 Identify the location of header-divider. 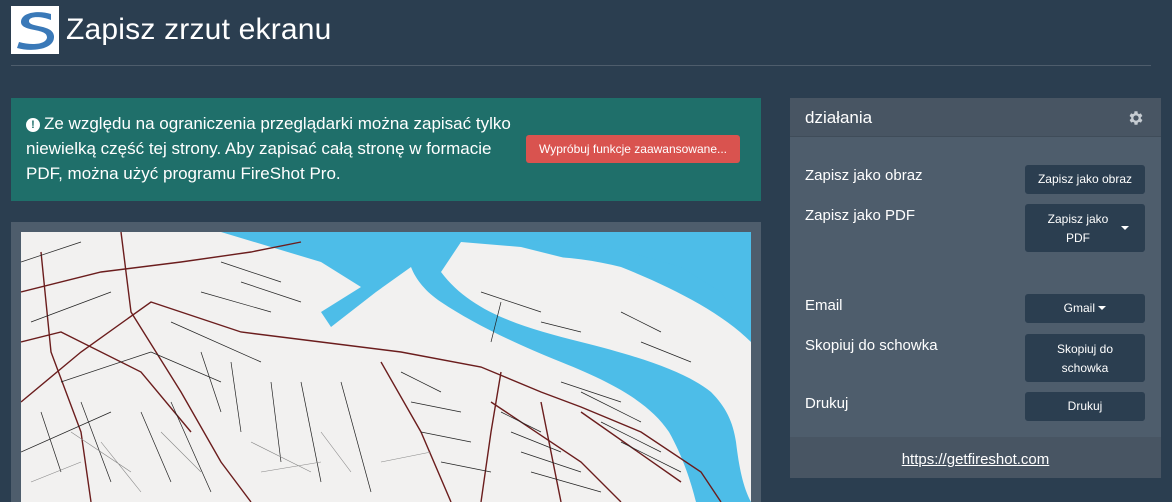
(581, 65).